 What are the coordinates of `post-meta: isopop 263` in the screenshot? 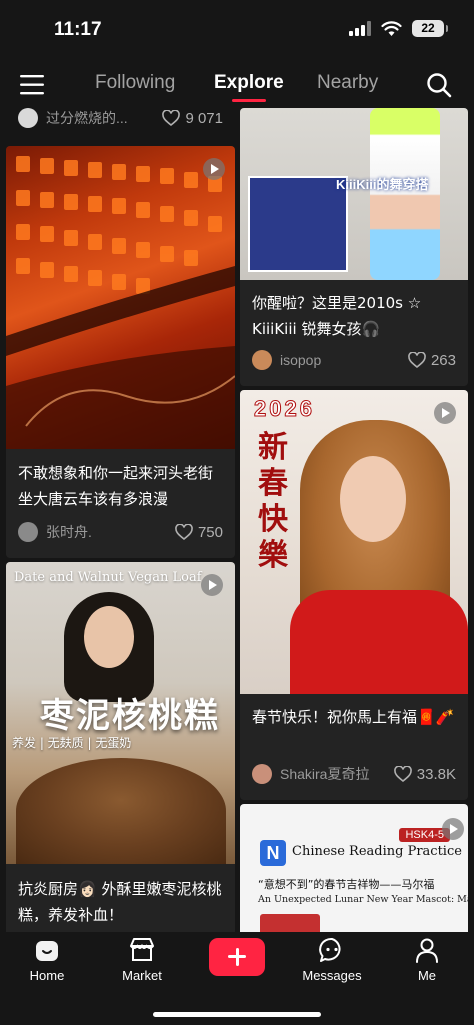 It's located at (354, 360).